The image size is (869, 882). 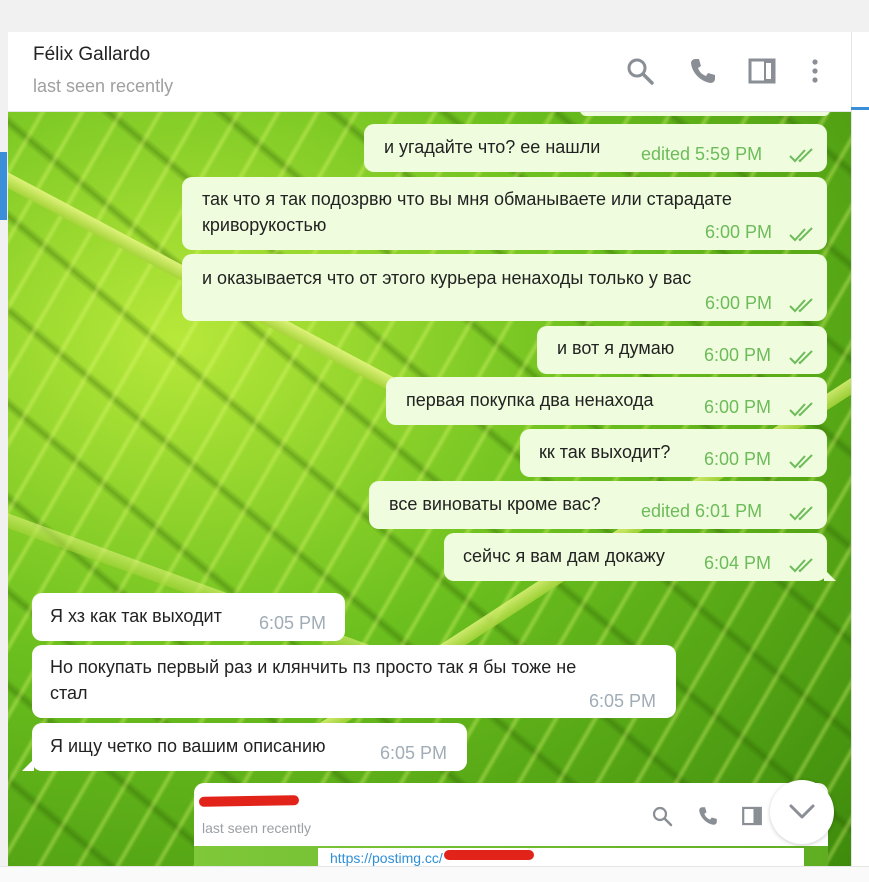 I want to click on preview-search-icon, so click(x=662, y=816).